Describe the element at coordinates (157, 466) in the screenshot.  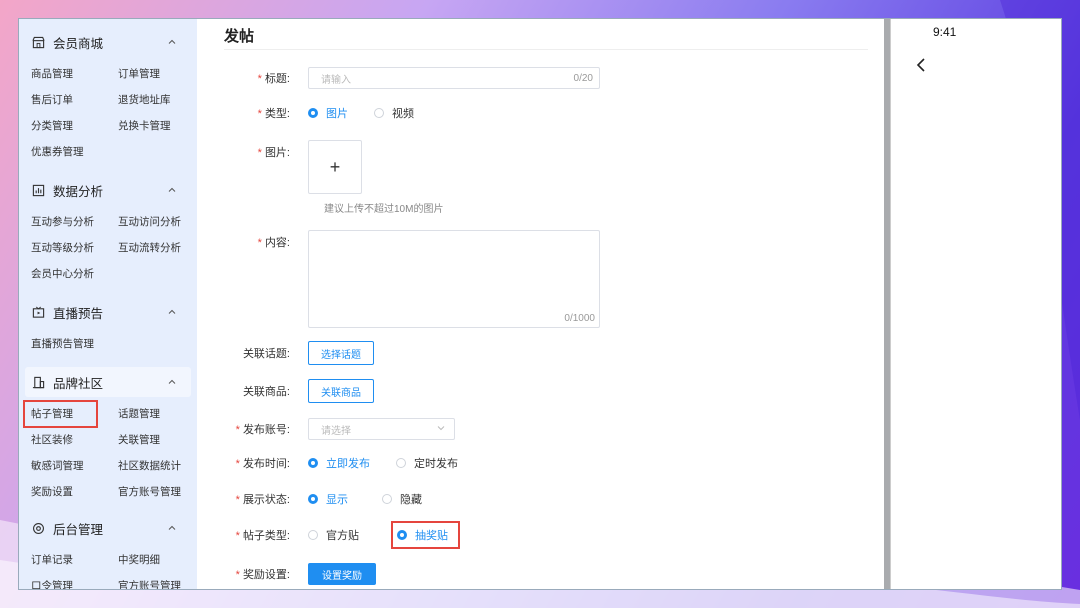
I see `sidebar-item-community-stats: 社区数据统计` at that location.